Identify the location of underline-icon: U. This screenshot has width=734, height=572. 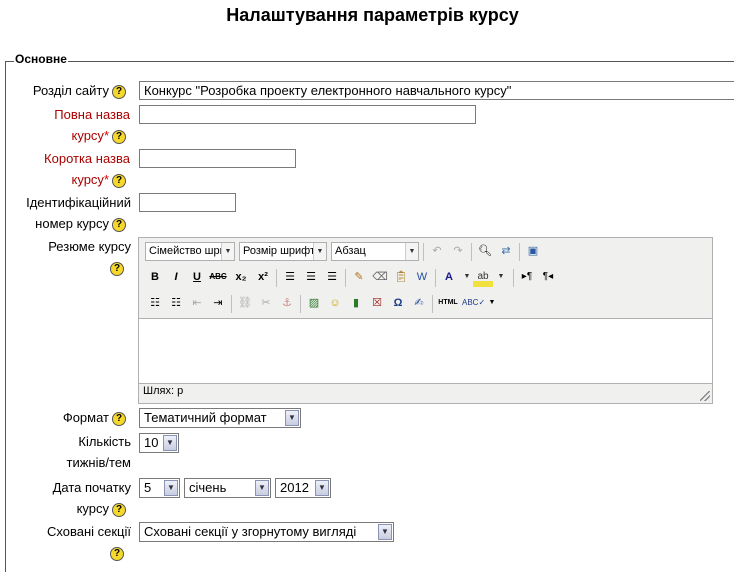
(197, 277).